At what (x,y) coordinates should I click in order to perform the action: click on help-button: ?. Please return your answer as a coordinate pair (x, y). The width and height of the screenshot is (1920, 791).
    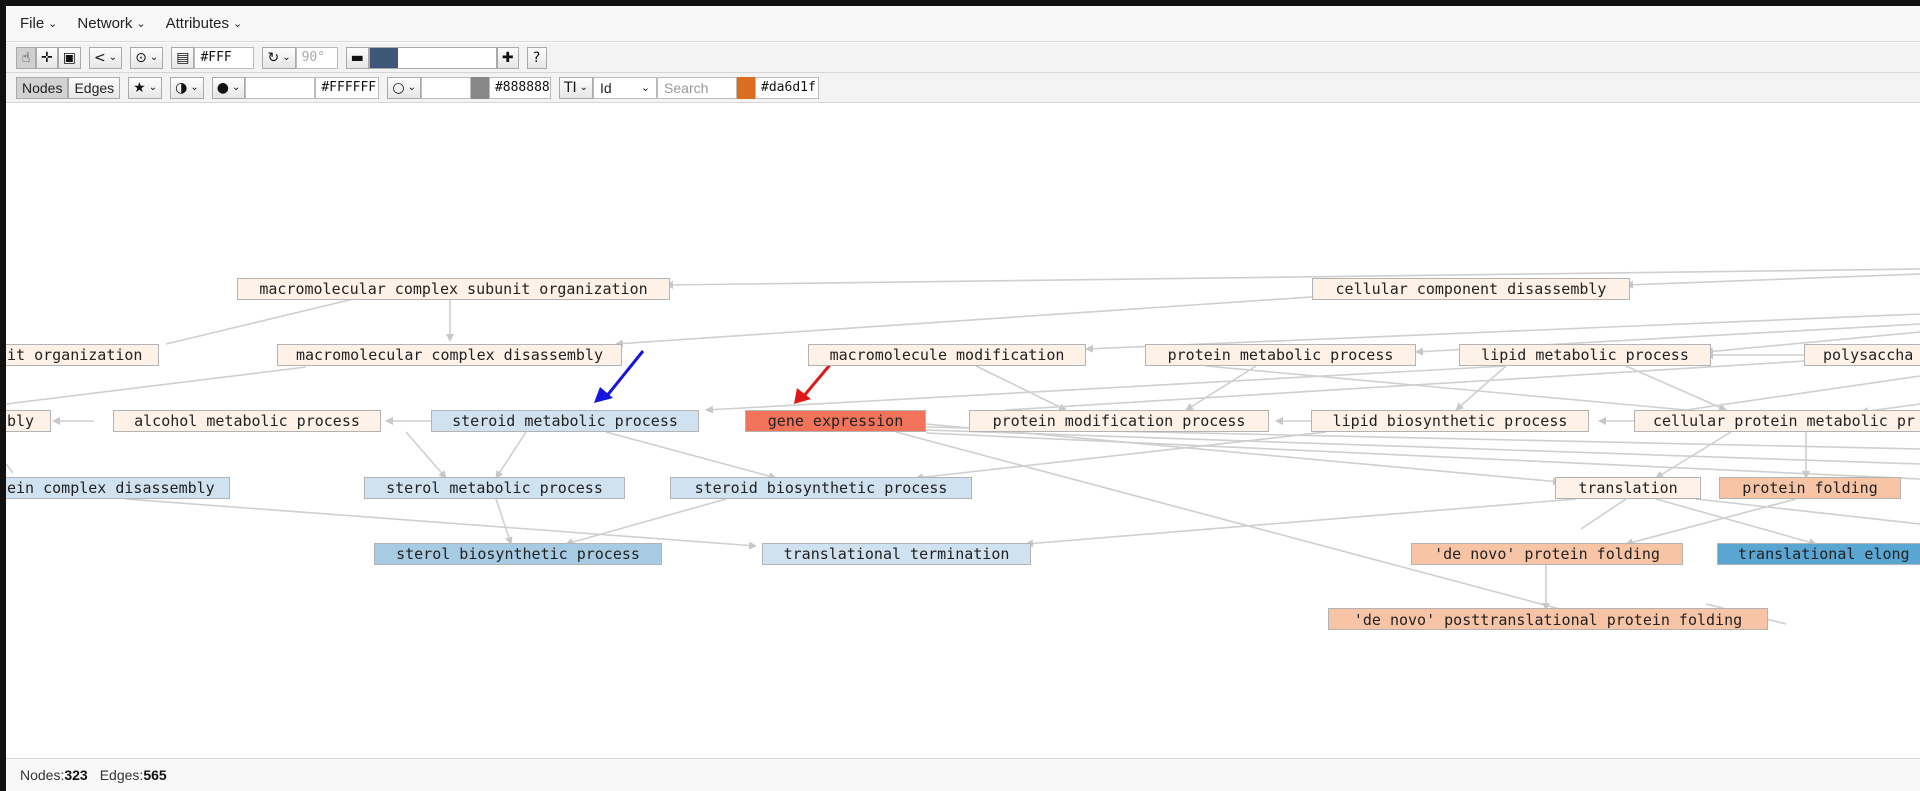
    Looking at the image, I should click on (536, 57).